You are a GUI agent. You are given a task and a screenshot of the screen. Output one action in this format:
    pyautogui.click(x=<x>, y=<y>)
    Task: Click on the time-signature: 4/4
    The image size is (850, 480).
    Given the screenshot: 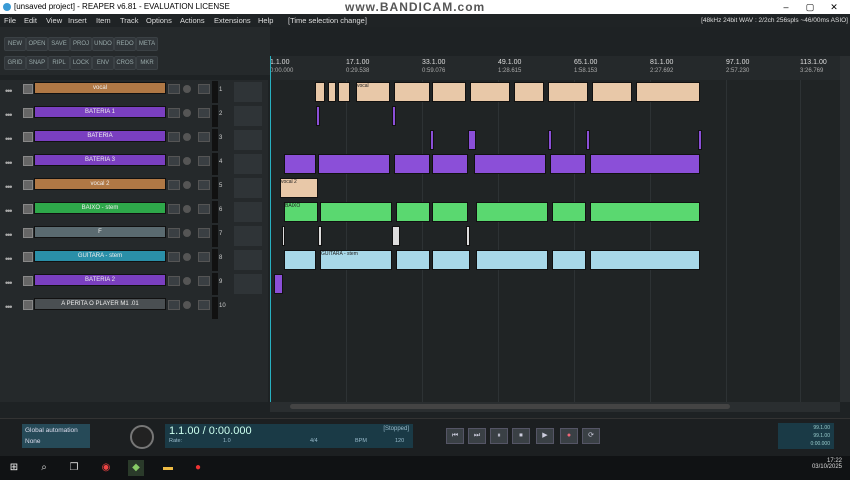 What is the action you would take?
    pyautogui.click(x=314, y=441)
    